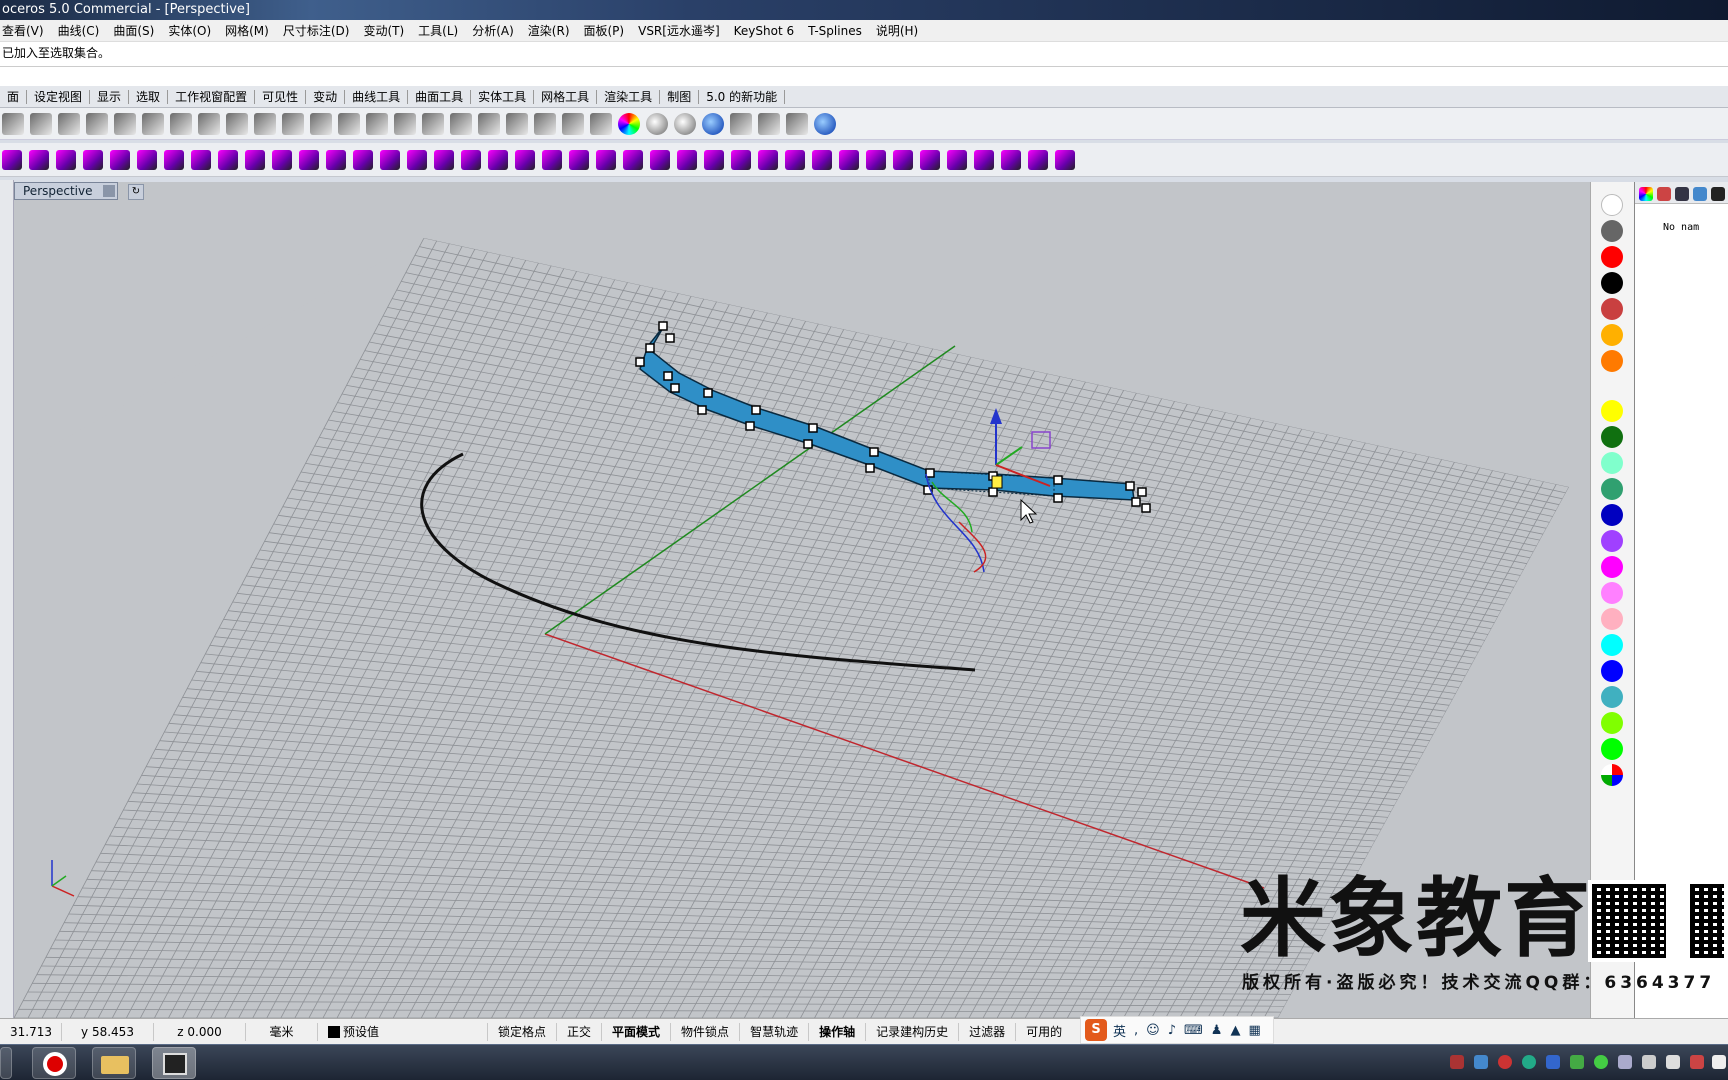 This screenshot has width=1728, height=1080. Describe the element at coordinates (136, 192) in the screenshot. I see `viewport-options-icon: ↻` at that location.